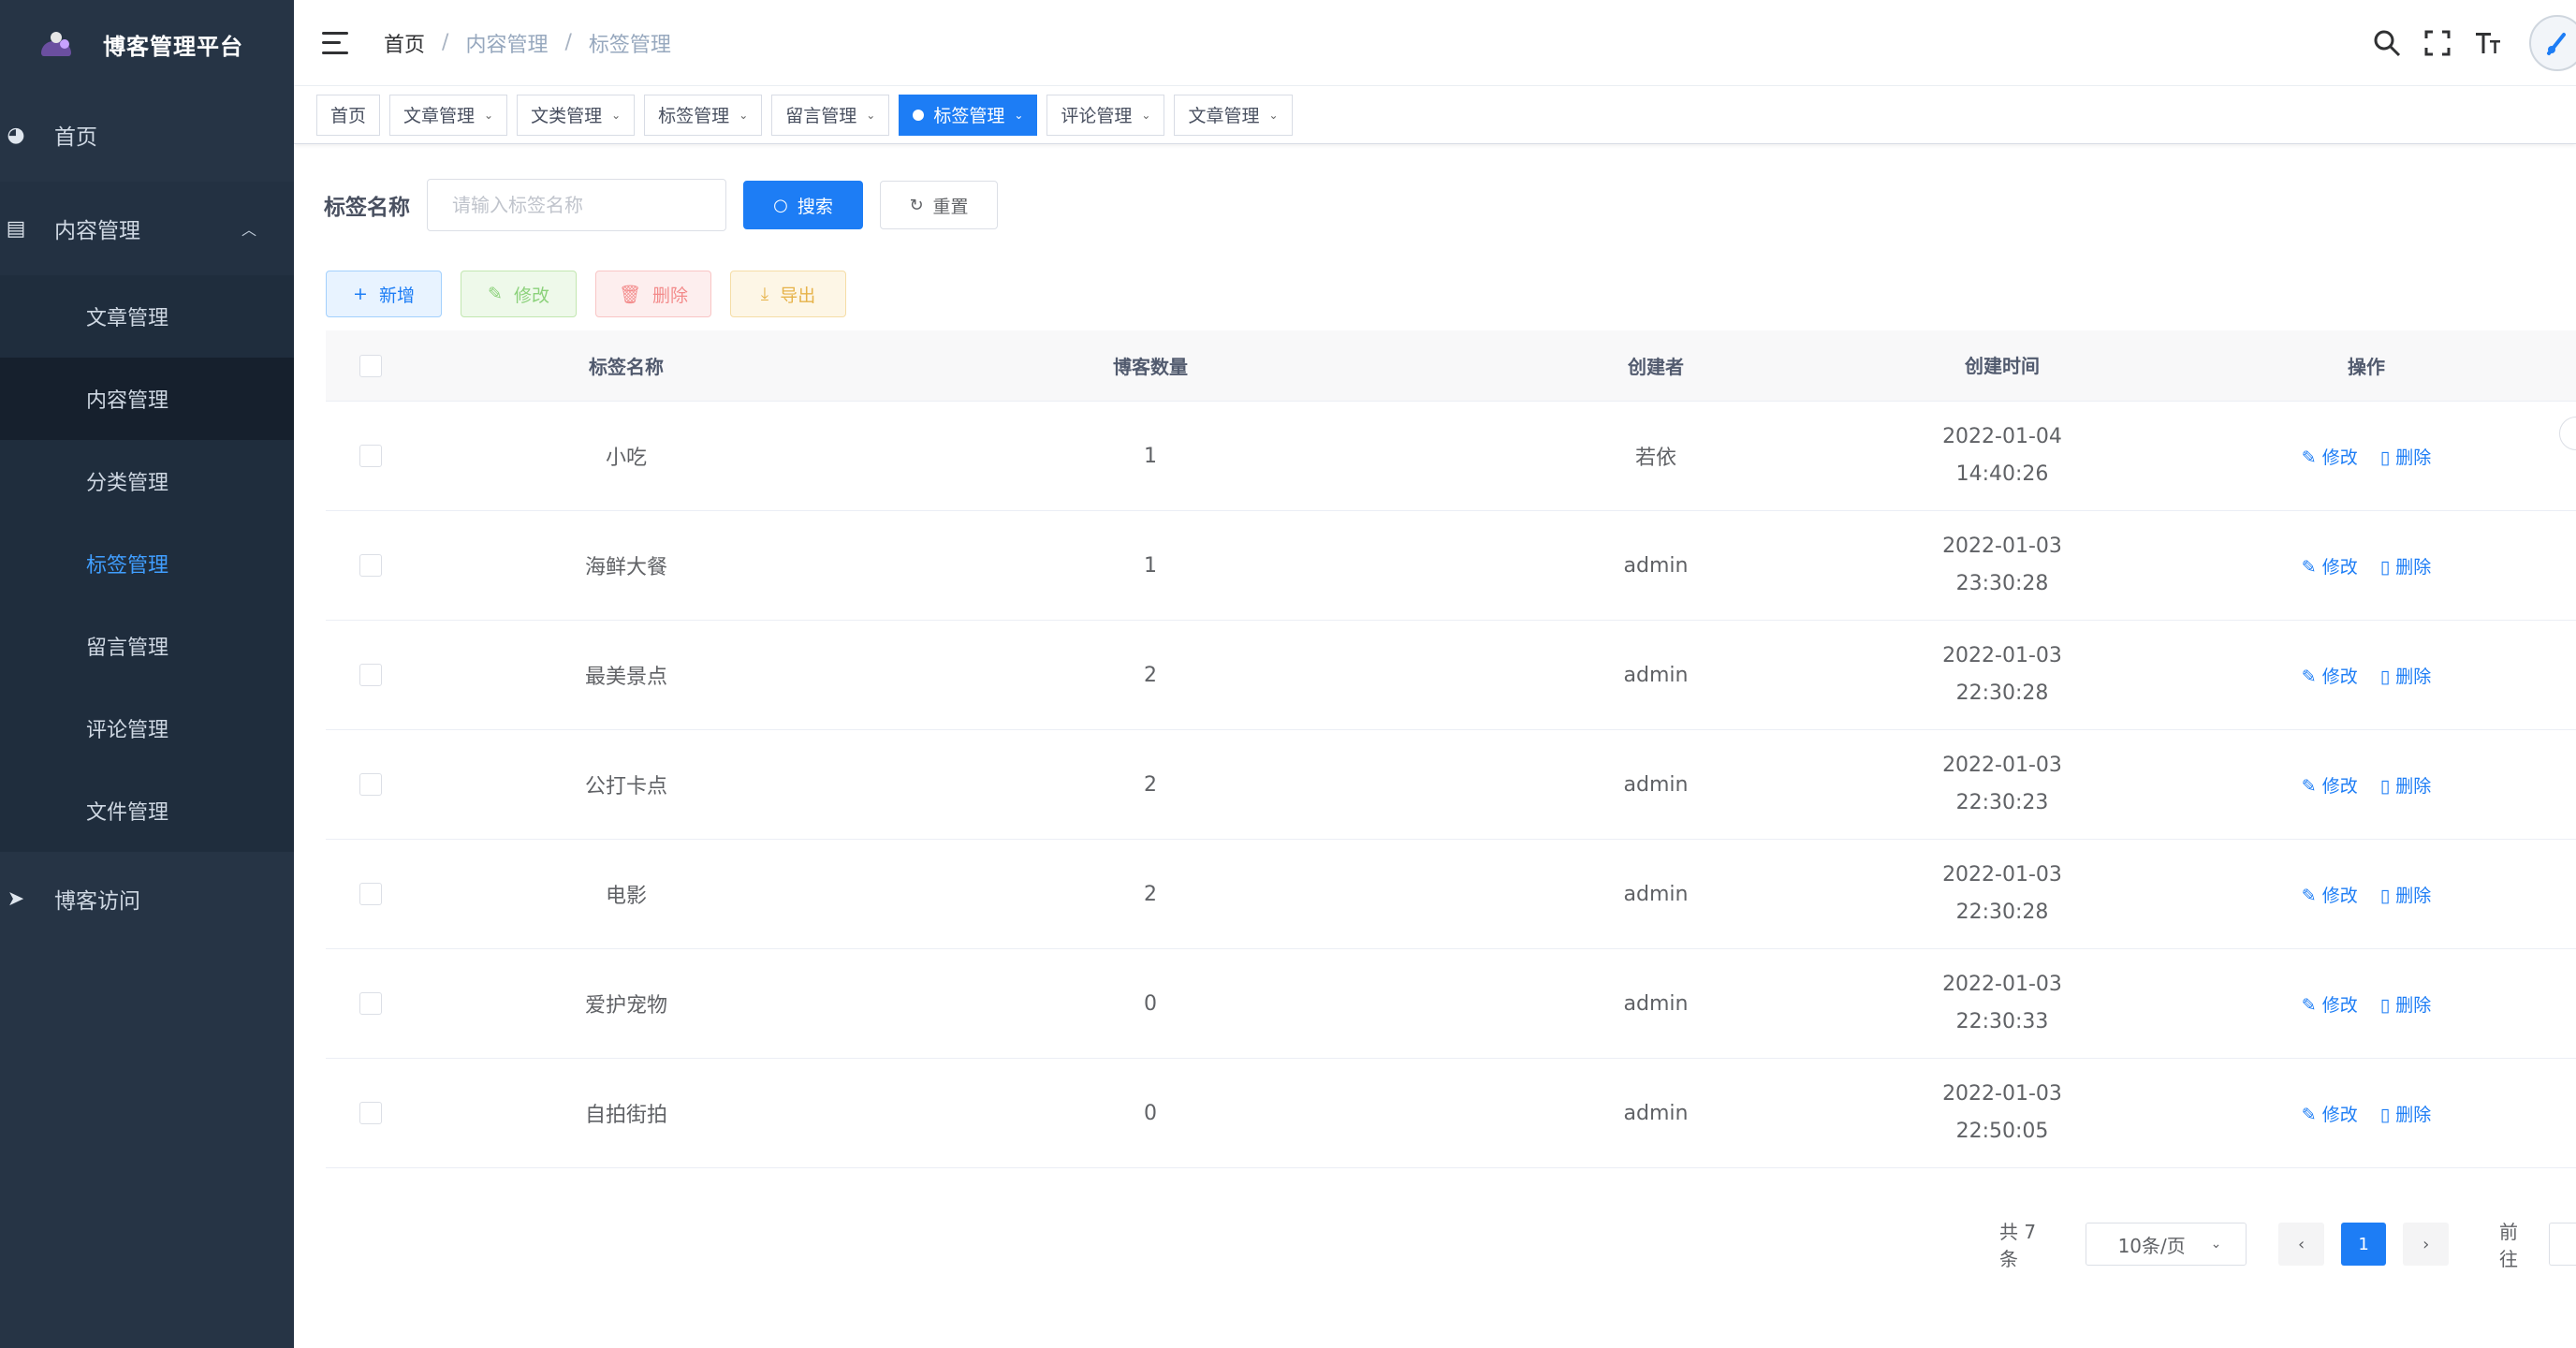 Image resolution: width=2576 pixels, height=1348 pixels. I want to click on select-all-checkbox, so click(371, 365).